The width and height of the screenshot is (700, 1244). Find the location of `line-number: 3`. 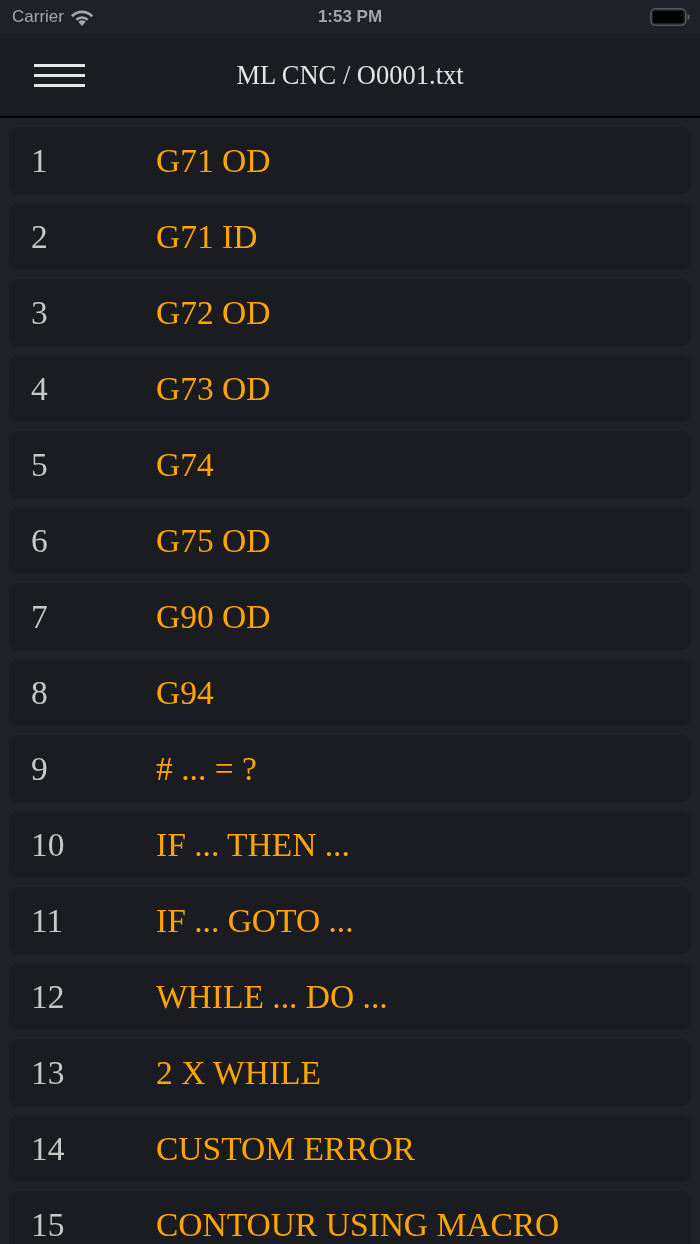

line-number: 3 is located at coordinates (39, 312).